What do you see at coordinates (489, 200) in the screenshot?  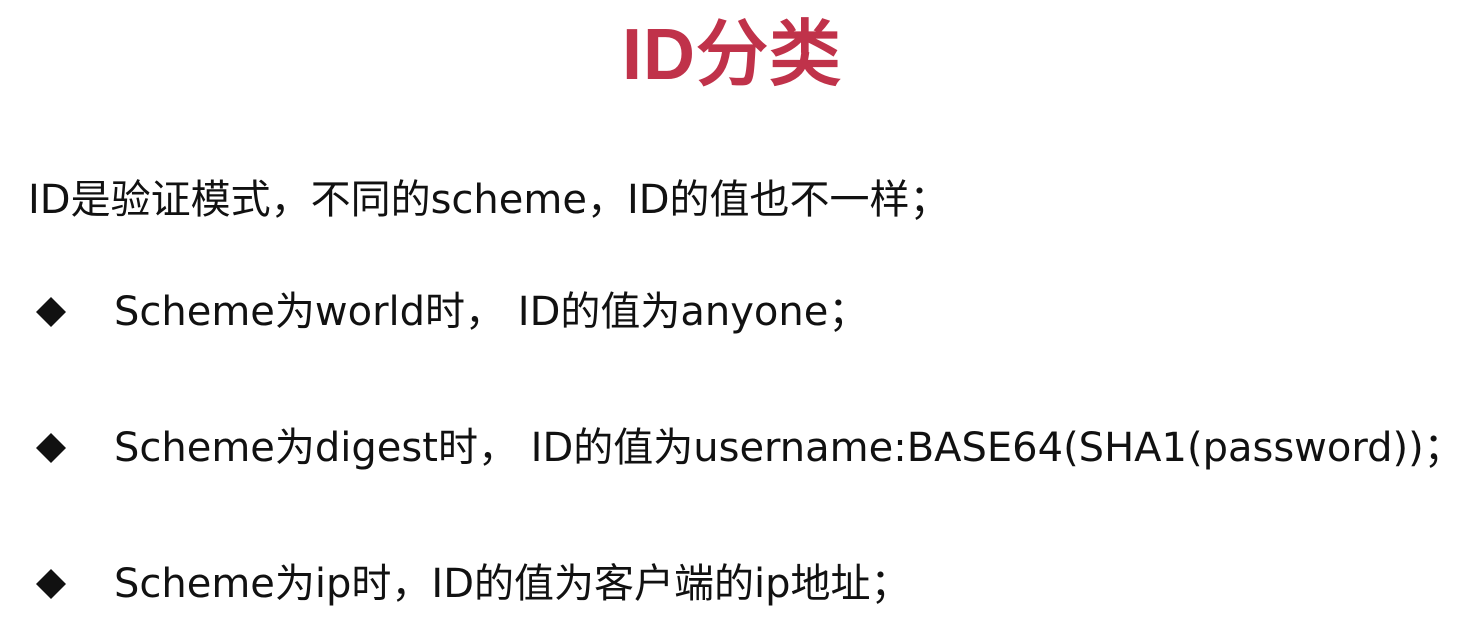 I see `intro-text: ID是验证模式，不同的scheme，ID的值也不一样；` at bounding box center [489, 200].